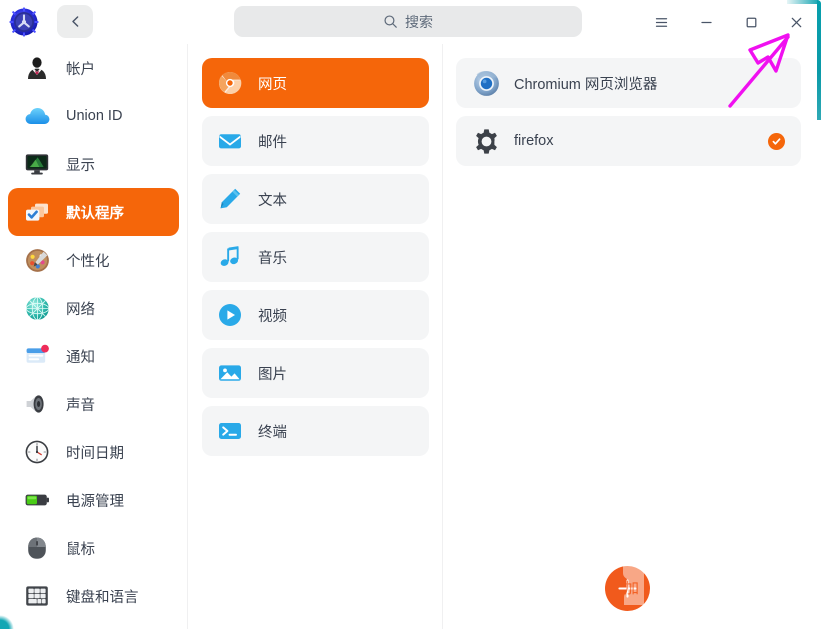 The width and height of the screenshot is (821, 629). Describe the element at coordinates (804, 2) in the screenshot. I see `window-frame-accent-top` at that location.